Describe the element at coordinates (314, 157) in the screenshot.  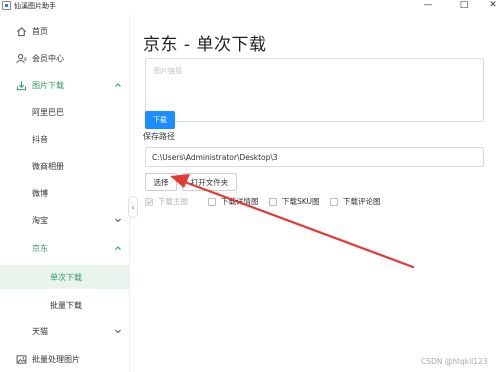
I see `save-path-input` at that location.